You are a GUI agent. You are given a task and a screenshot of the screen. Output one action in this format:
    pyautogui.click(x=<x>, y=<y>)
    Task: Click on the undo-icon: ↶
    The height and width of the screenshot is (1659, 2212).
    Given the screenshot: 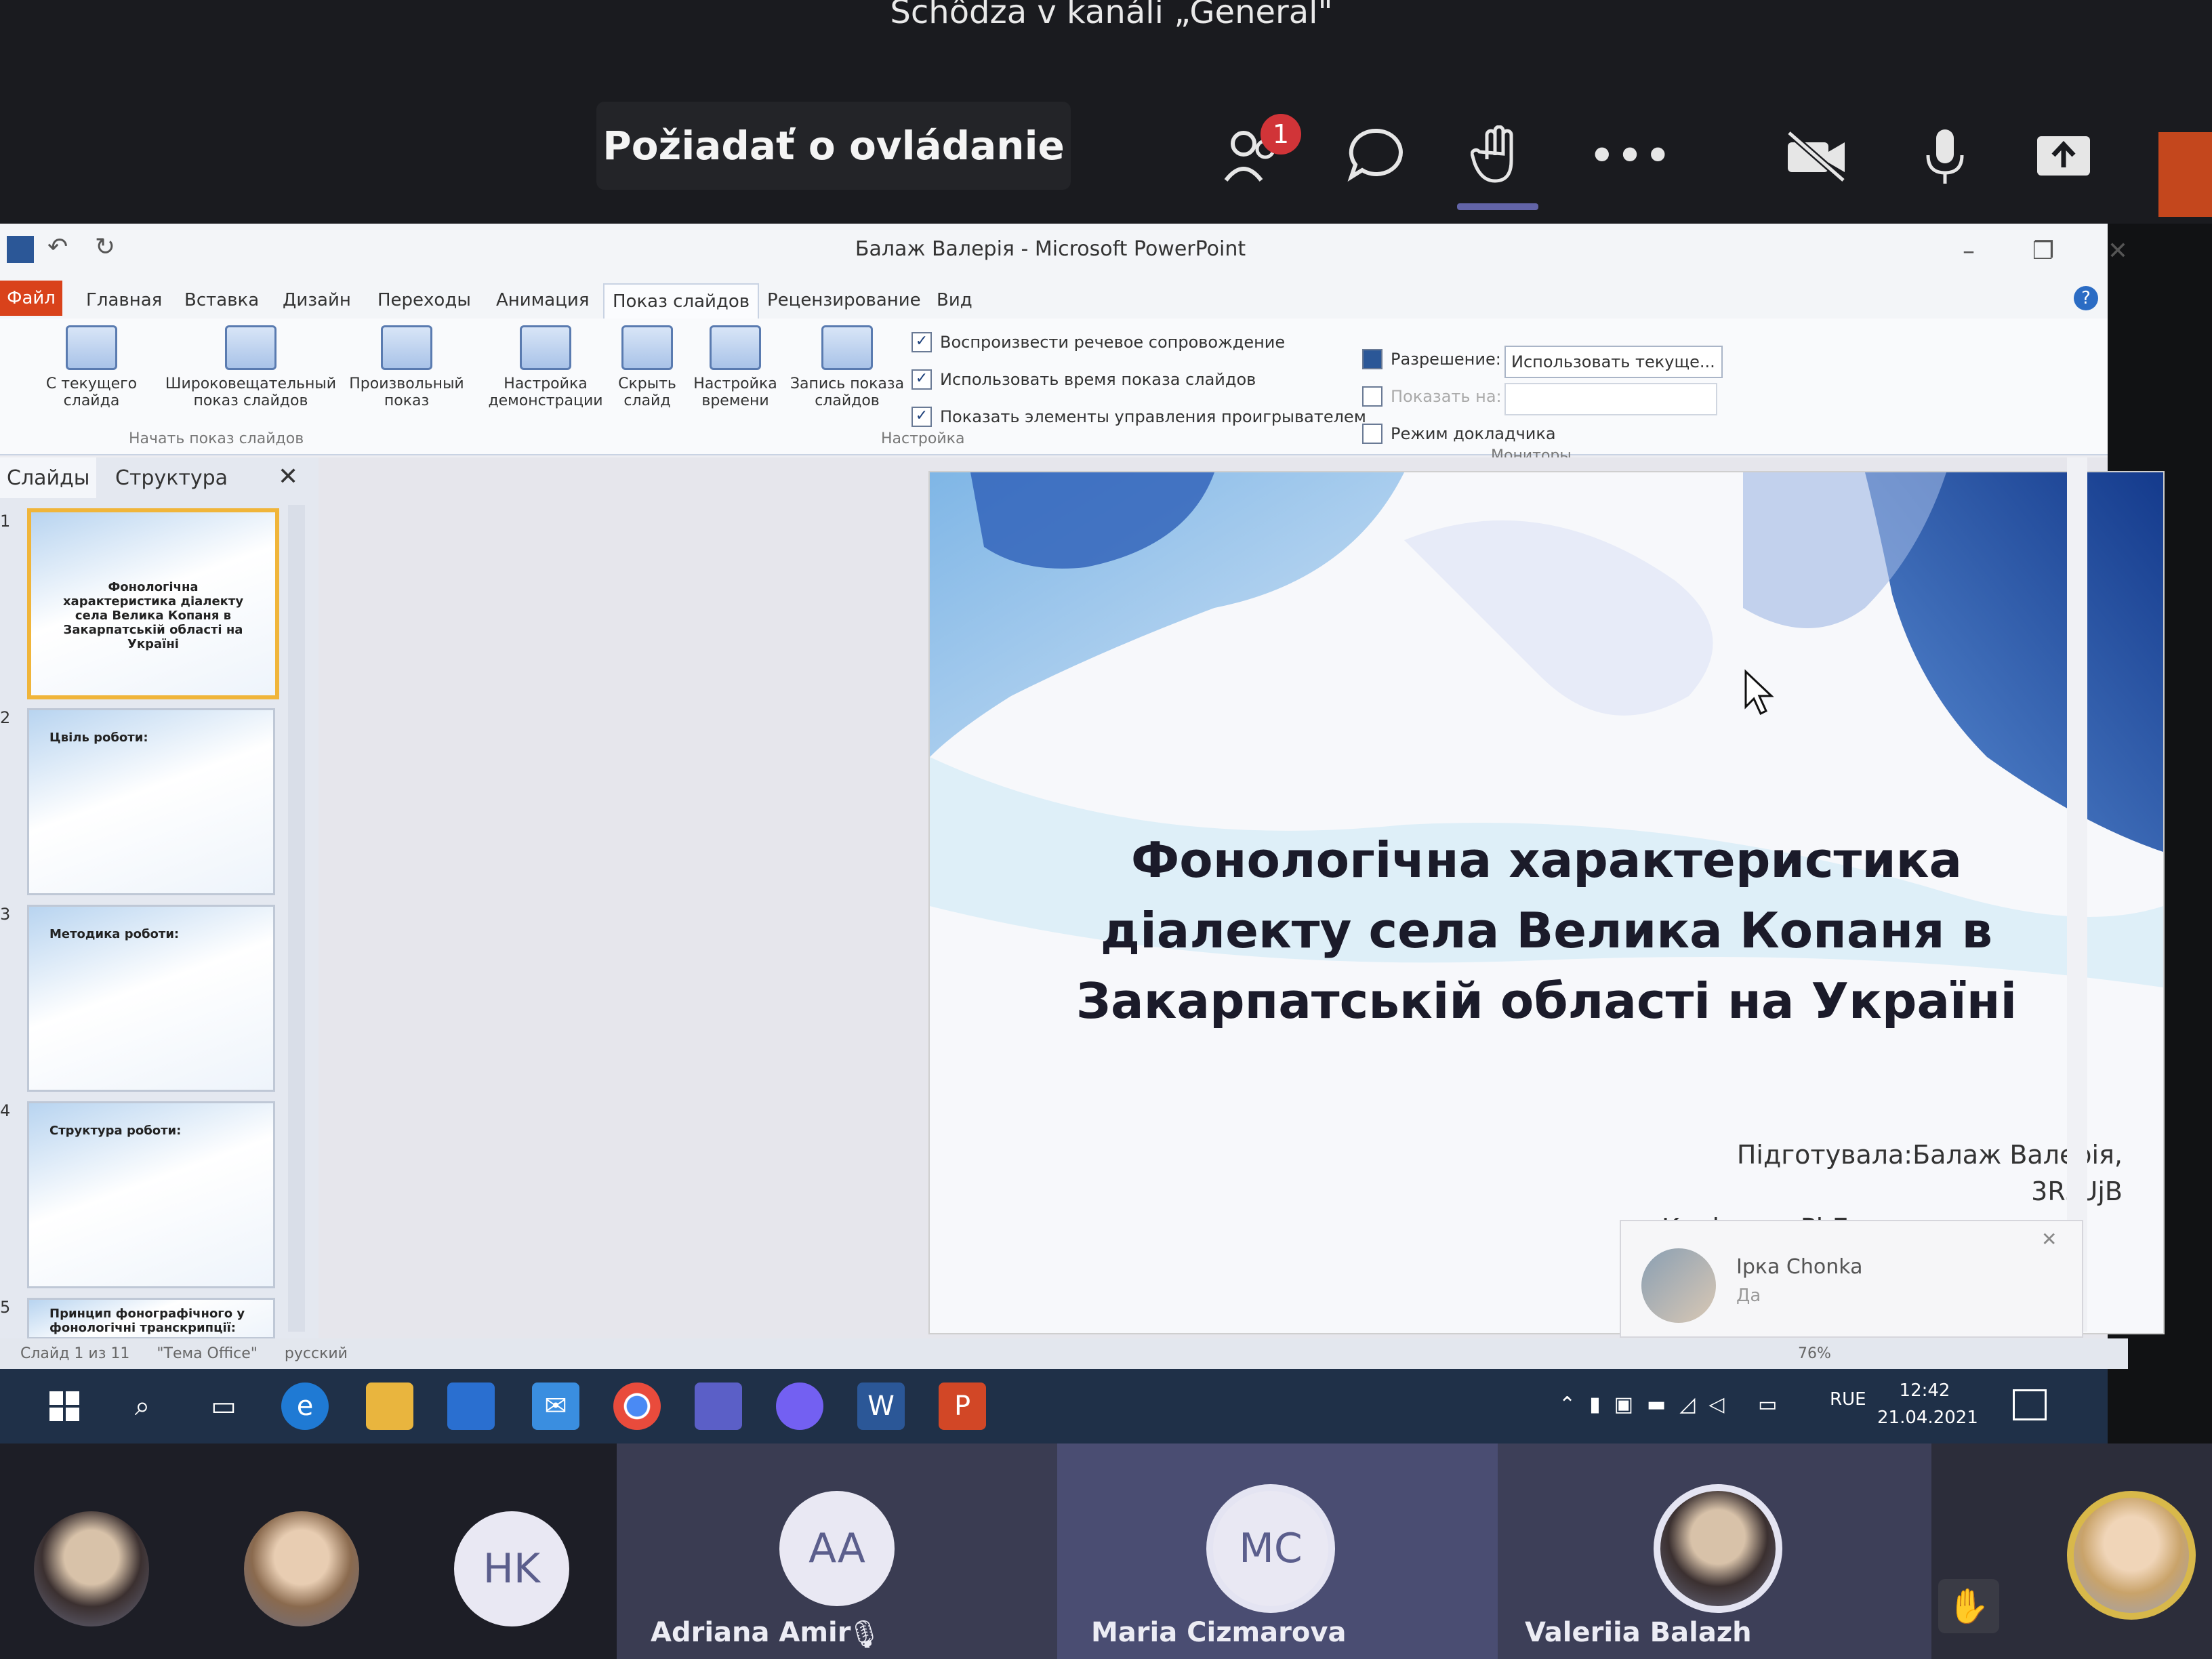 What is the action you would take?
    pyautogui.click(x=57, y=247)
    